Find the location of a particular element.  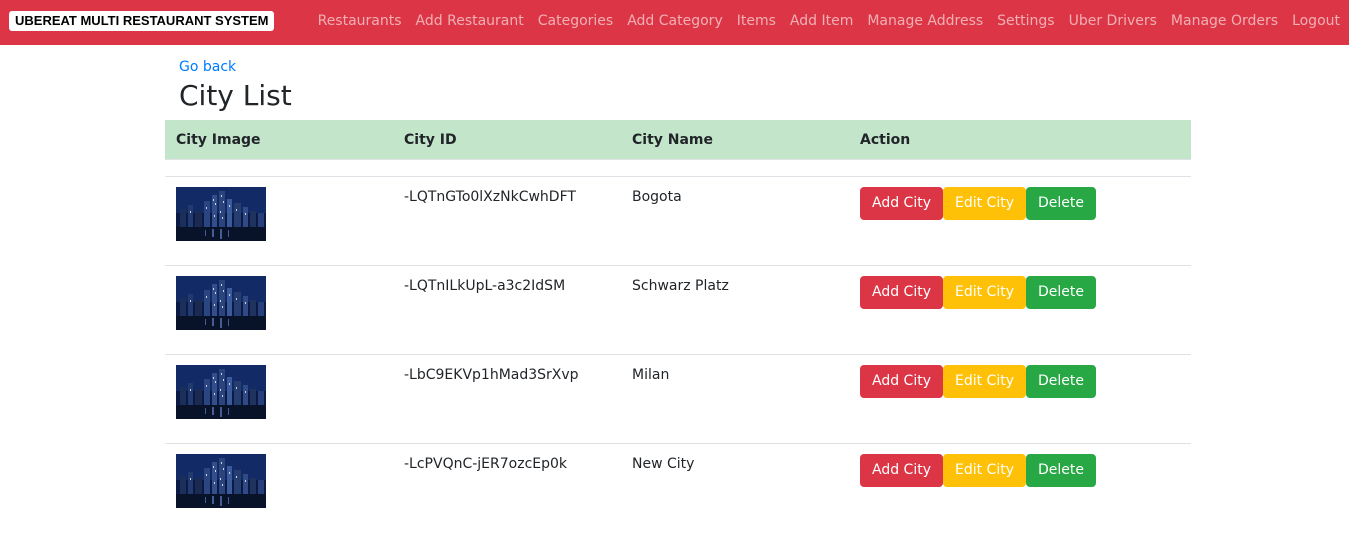

nav-manage-address-link: Manage Address is located at coordinates (925, 21).